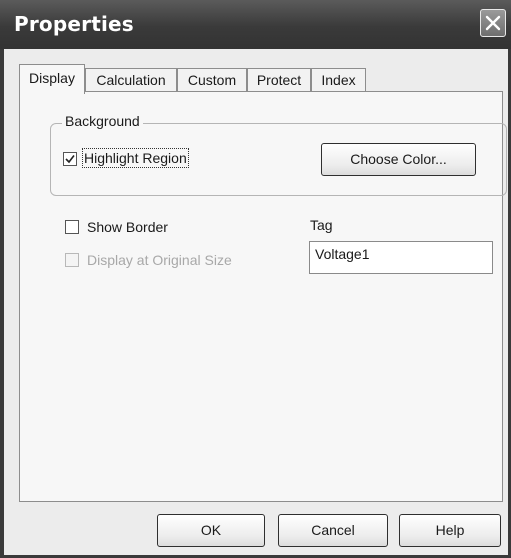 The image size is (511, 558). What do you see at coordinates (135, 158) in the screenshot?
I see `highlight-region-label: Highlight Region` at bounding box center [135, 158].